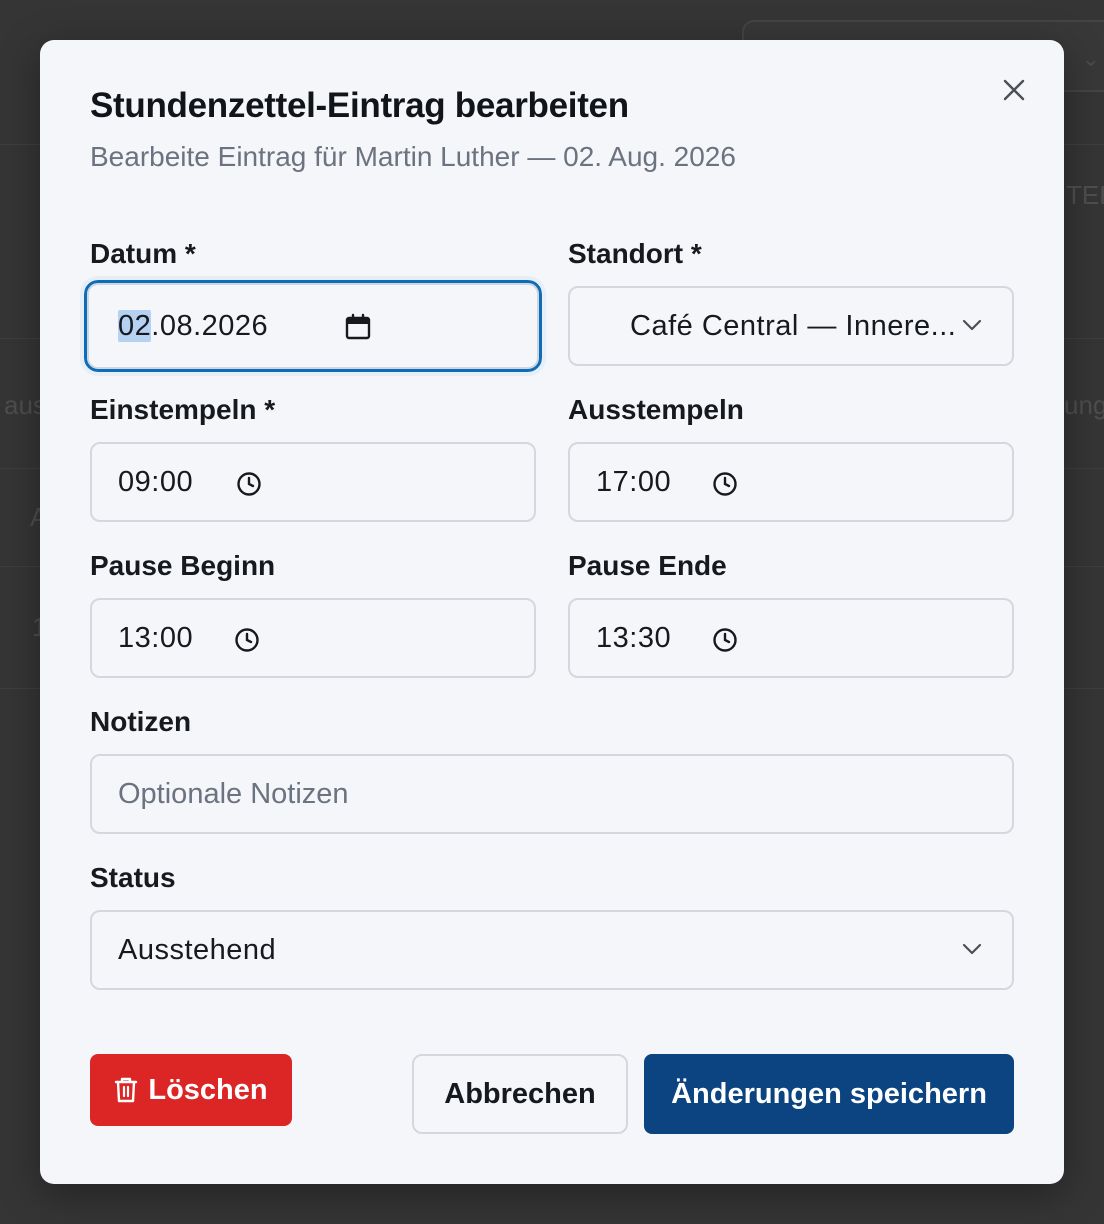 The height and width of the screenshot is (1224, 1104). Describe the element at coordinates (634, 637) in the screenshot. I see `break-end-value: 13:30` at that location.